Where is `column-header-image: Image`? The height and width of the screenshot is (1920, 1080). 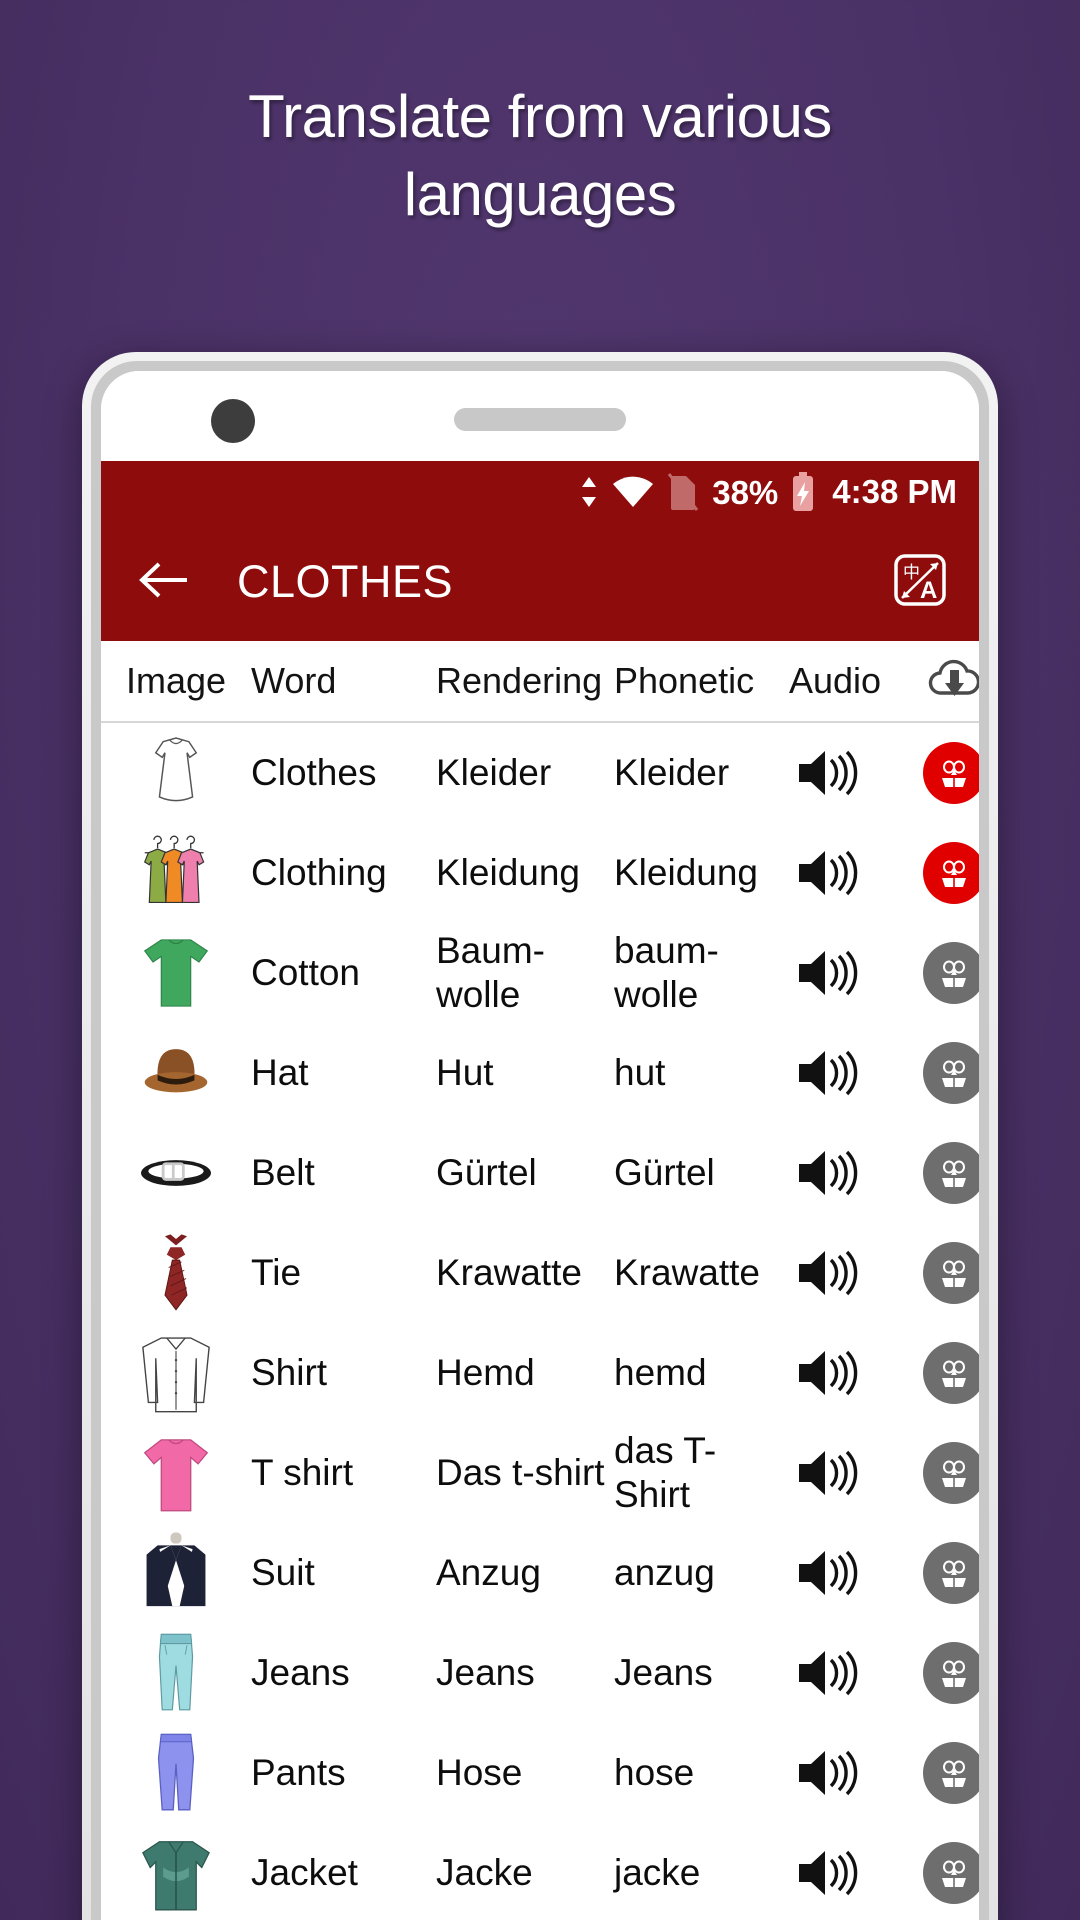 column-header-image: Image is located at coordinates (176, 680).